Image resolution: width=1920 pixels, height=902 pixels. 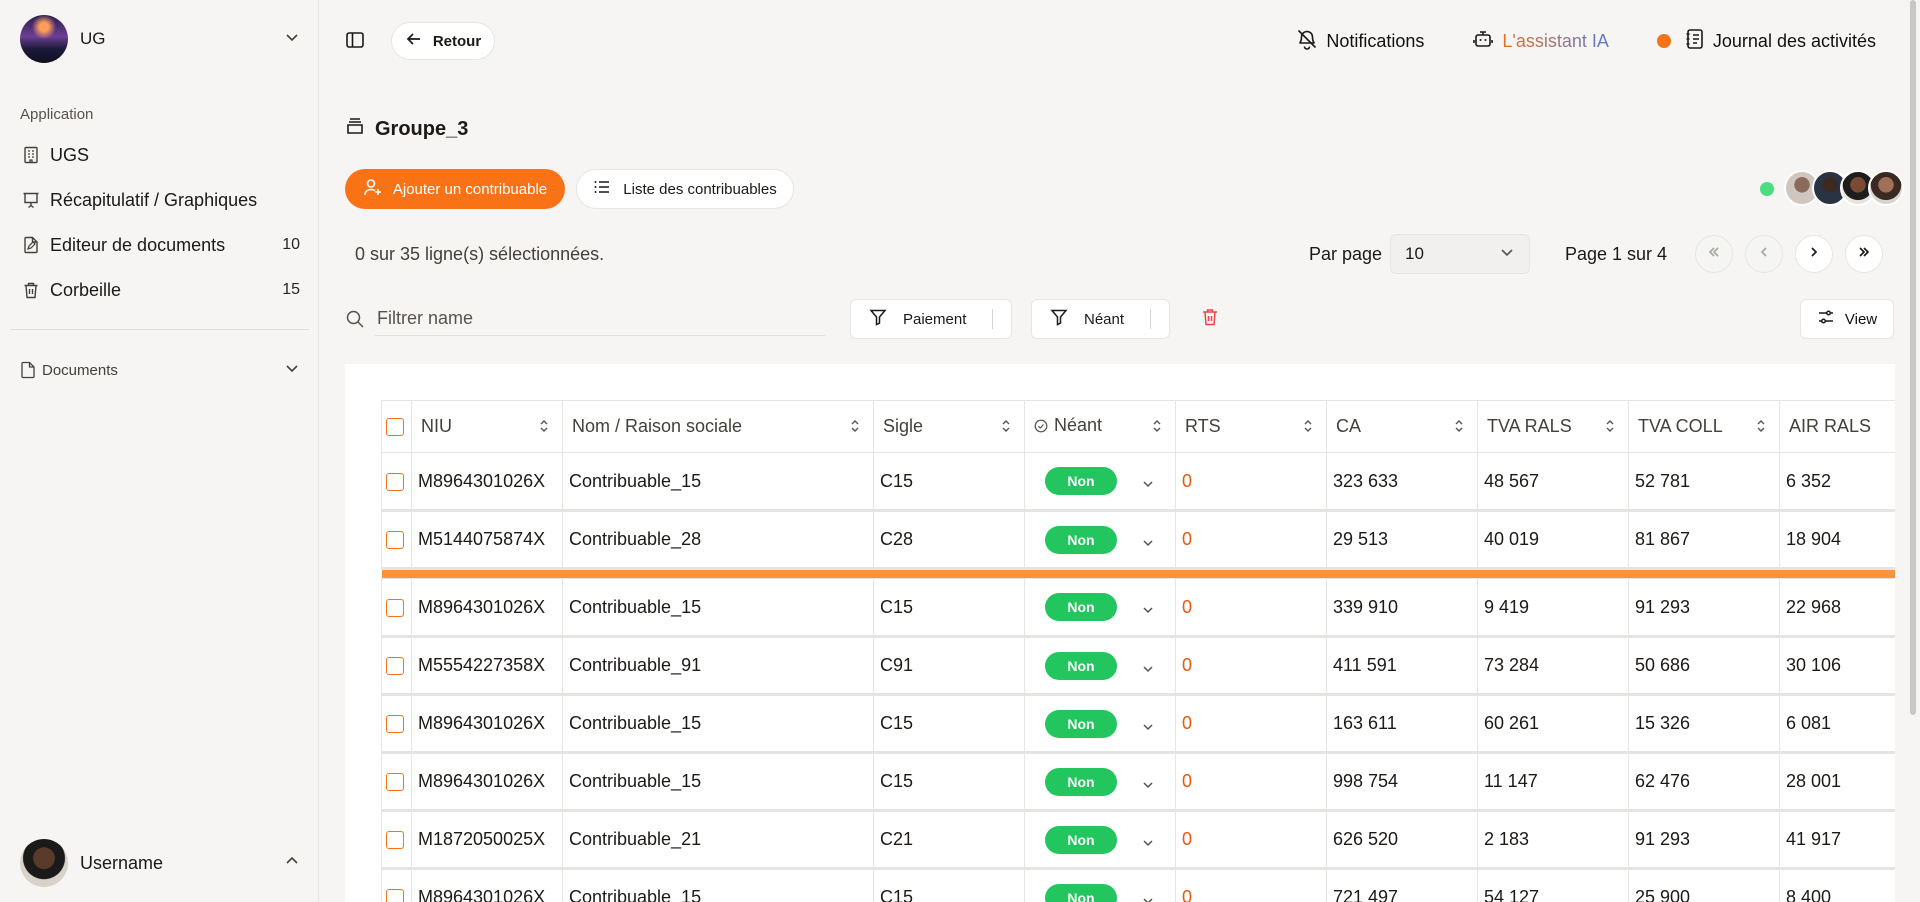 I want to click on per-page-select: 10, so click(x=1460, y=254).